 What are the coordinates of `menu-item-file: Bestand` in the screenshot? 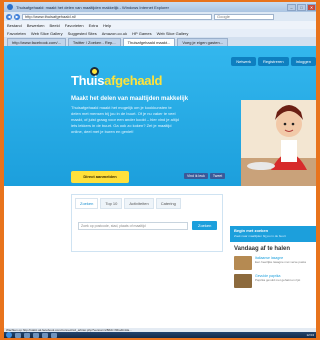 It's located at (14, 25).